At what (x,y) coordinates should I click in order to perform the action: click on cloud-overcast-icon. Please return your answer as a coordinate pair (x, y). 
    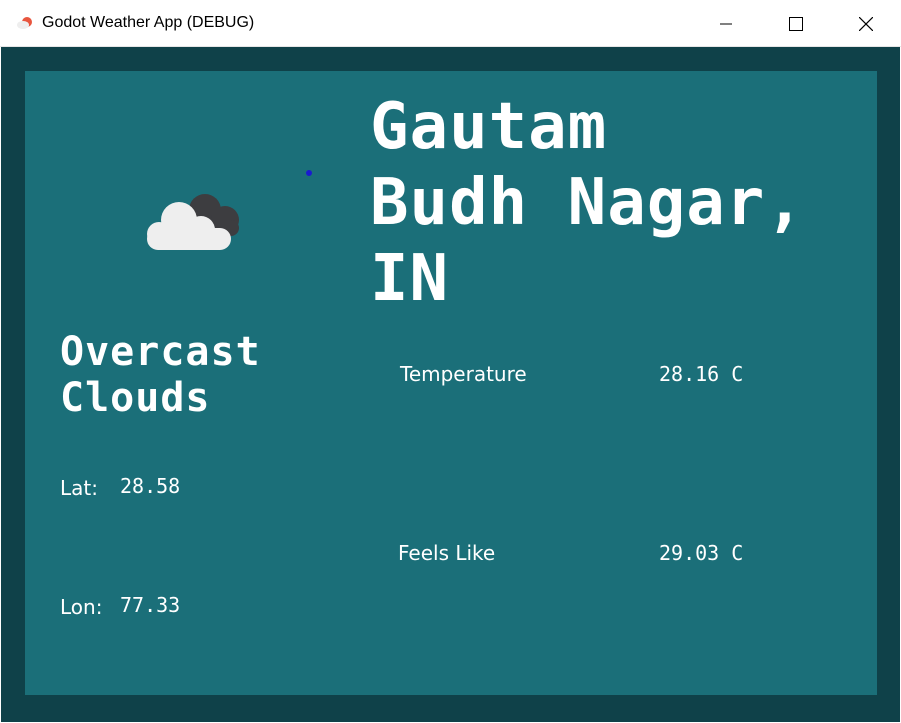
    Looking at the image, I should click on (193, 222).